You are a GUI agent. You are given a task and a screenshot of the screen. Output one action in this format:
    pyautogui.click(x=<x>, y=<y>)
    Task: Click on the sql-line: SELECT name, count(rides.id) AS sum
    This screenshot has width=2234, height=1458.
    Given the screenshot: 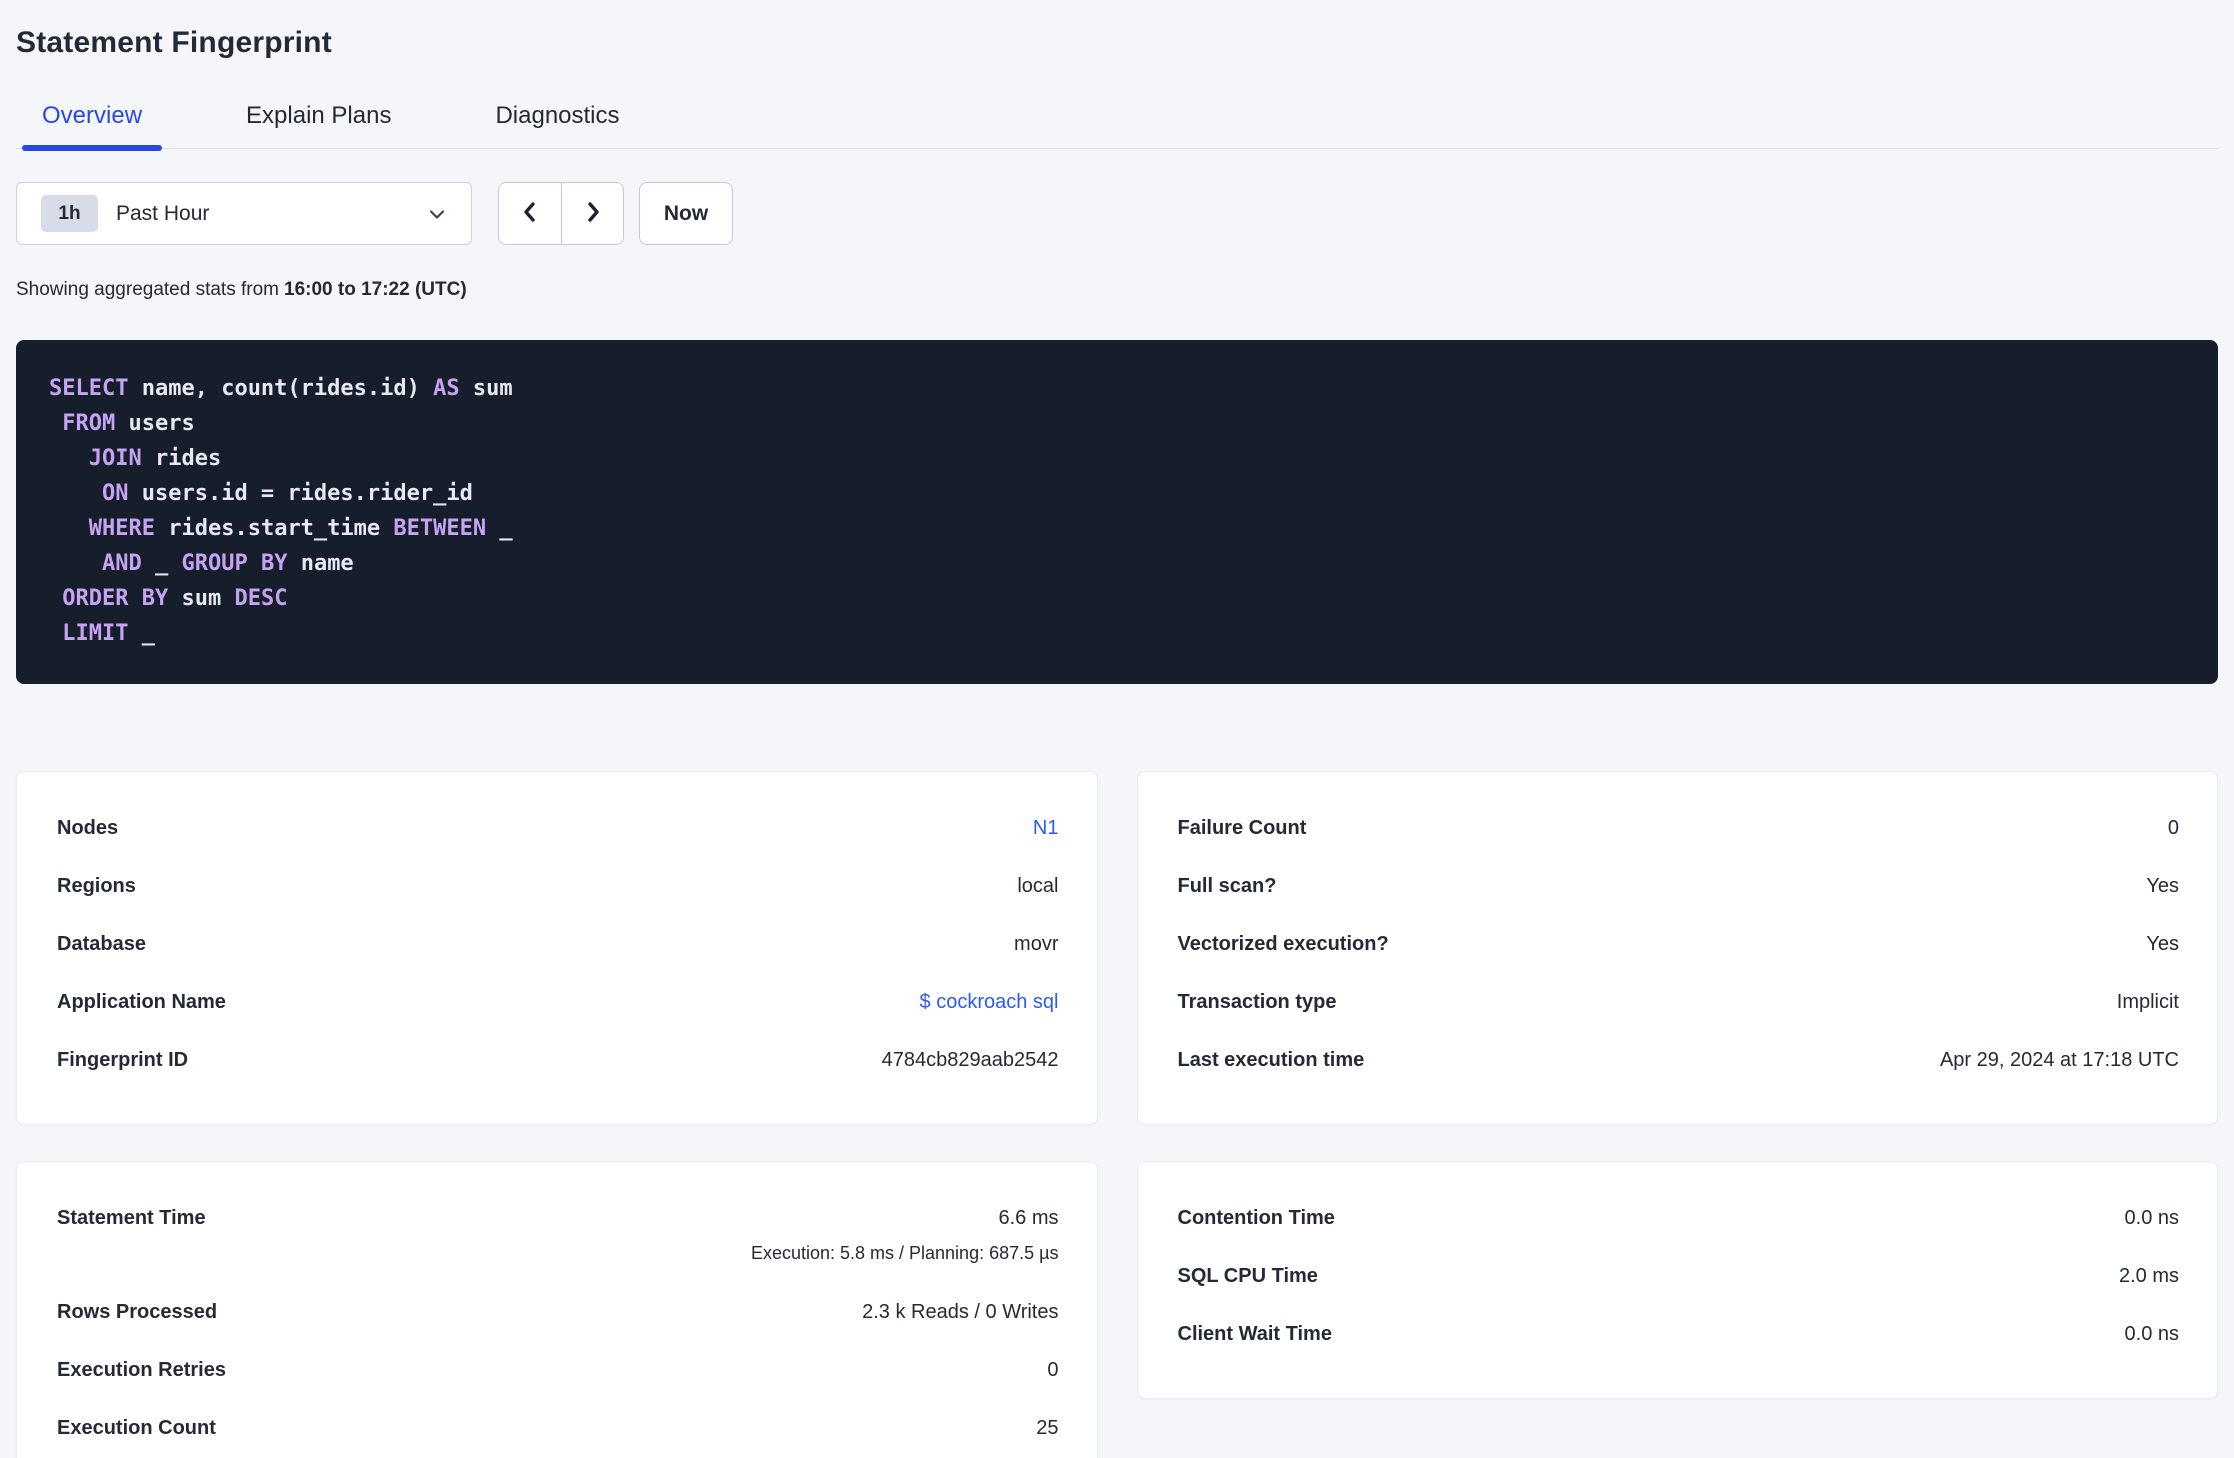 What is the action you would take?
    pyautogui.click(x=281, y=388)
    